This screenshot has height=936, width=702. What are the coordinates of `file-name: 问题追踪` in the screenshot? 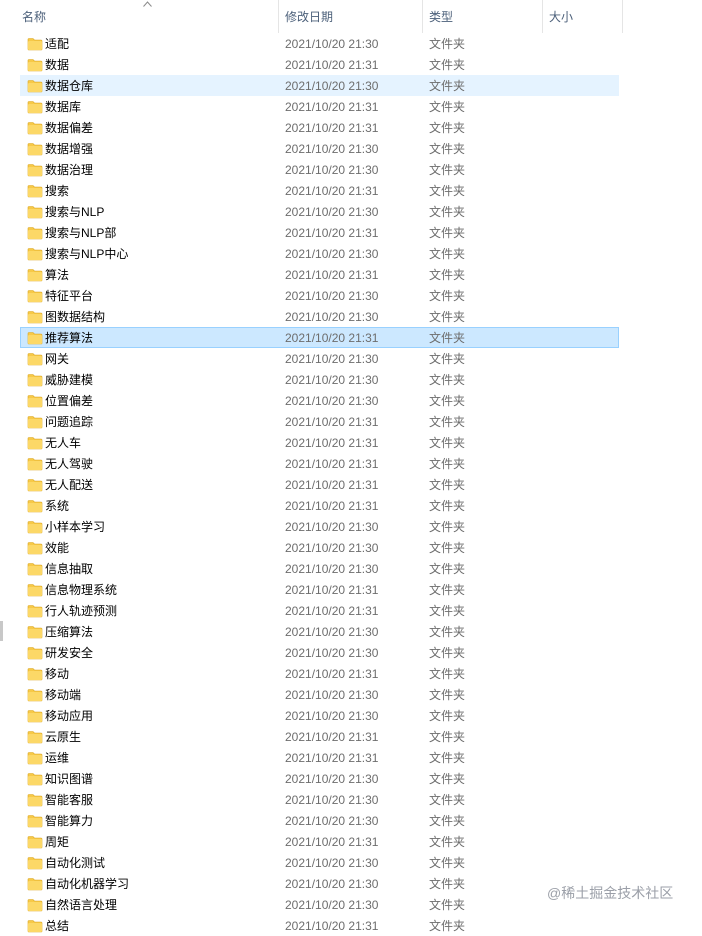 It's located at (69, 422).